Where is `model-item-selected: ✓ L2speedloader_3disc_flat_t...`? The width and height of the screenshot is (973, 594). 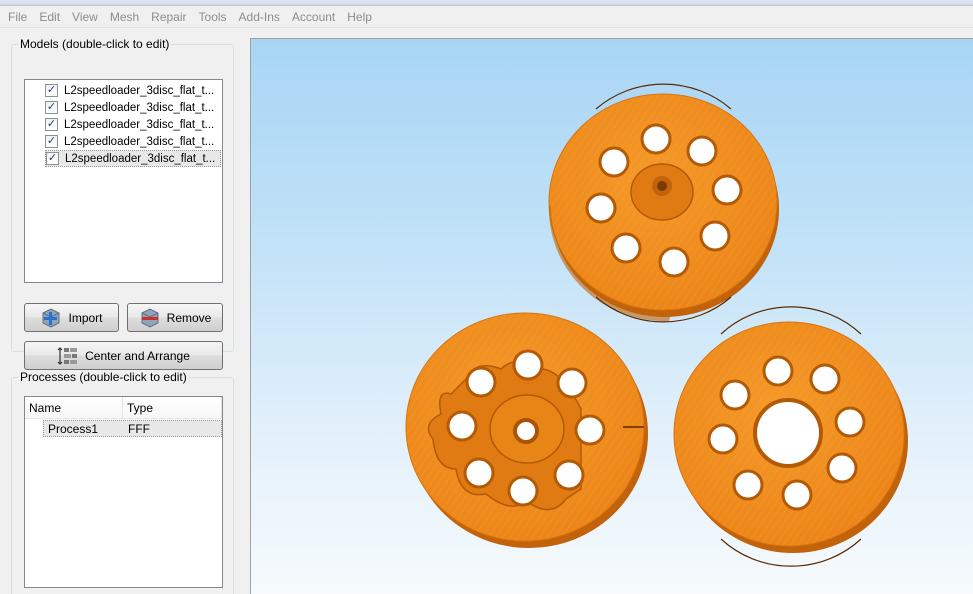 model-item-selected: ✓ L2speedloader_3disc_flat_t... is located at coordinates (133, 158).